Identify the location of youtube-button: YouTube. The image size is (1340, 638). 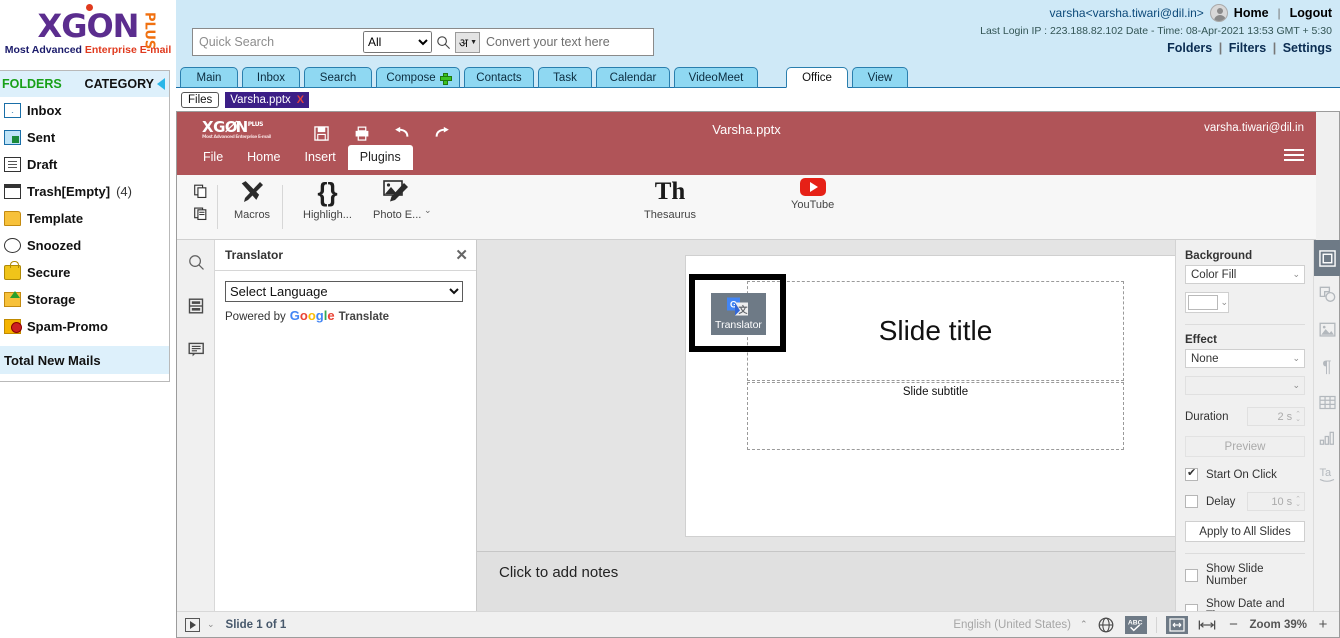
(722, 194).